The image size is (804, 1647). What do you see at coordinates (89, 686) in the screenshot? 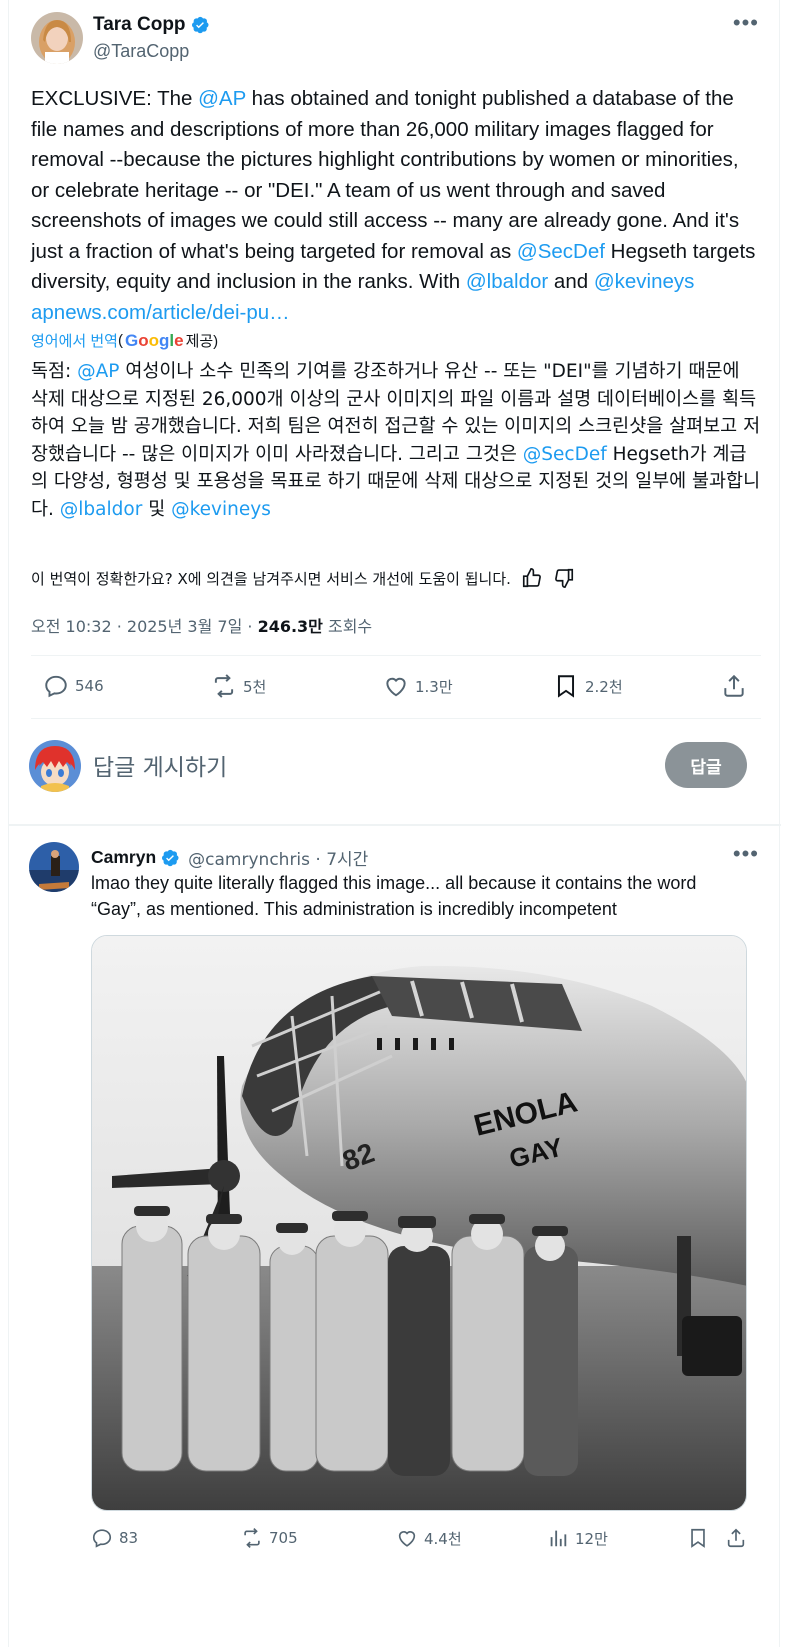
I see `reply-count: 546` at bounding box center [89, 686].